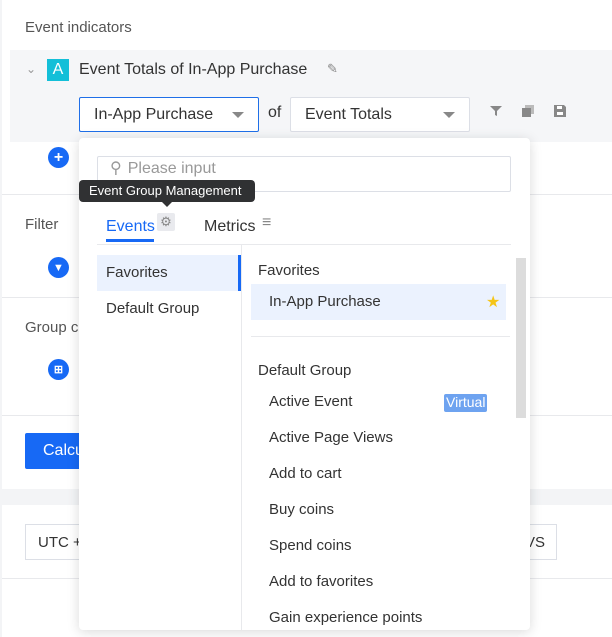 The height and width of the screenshot is (637, 612). What do you see at coordinates (31, 69) in the screenshot?
I see `collapse-chevron-icon: ⌄` at bounding box center [31, 69].